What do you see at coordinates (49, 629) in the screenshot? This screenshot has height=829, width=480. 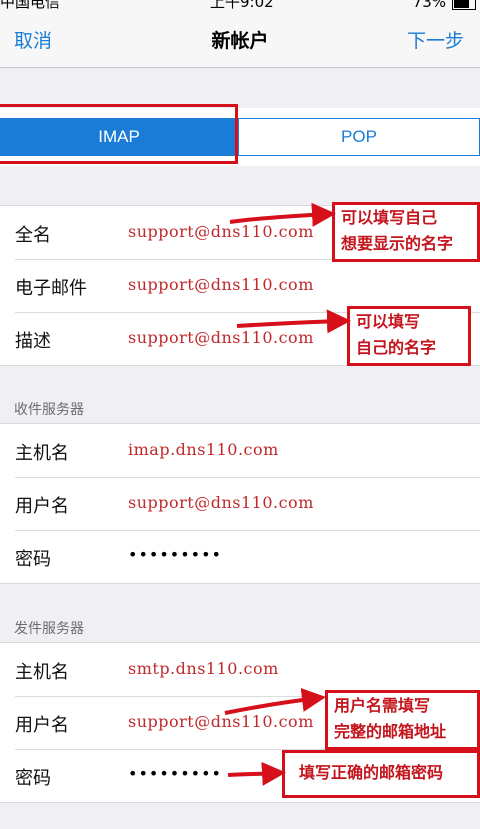 I see `outgoing-server-header: 发件服务器` at bounding box center [49, 629].